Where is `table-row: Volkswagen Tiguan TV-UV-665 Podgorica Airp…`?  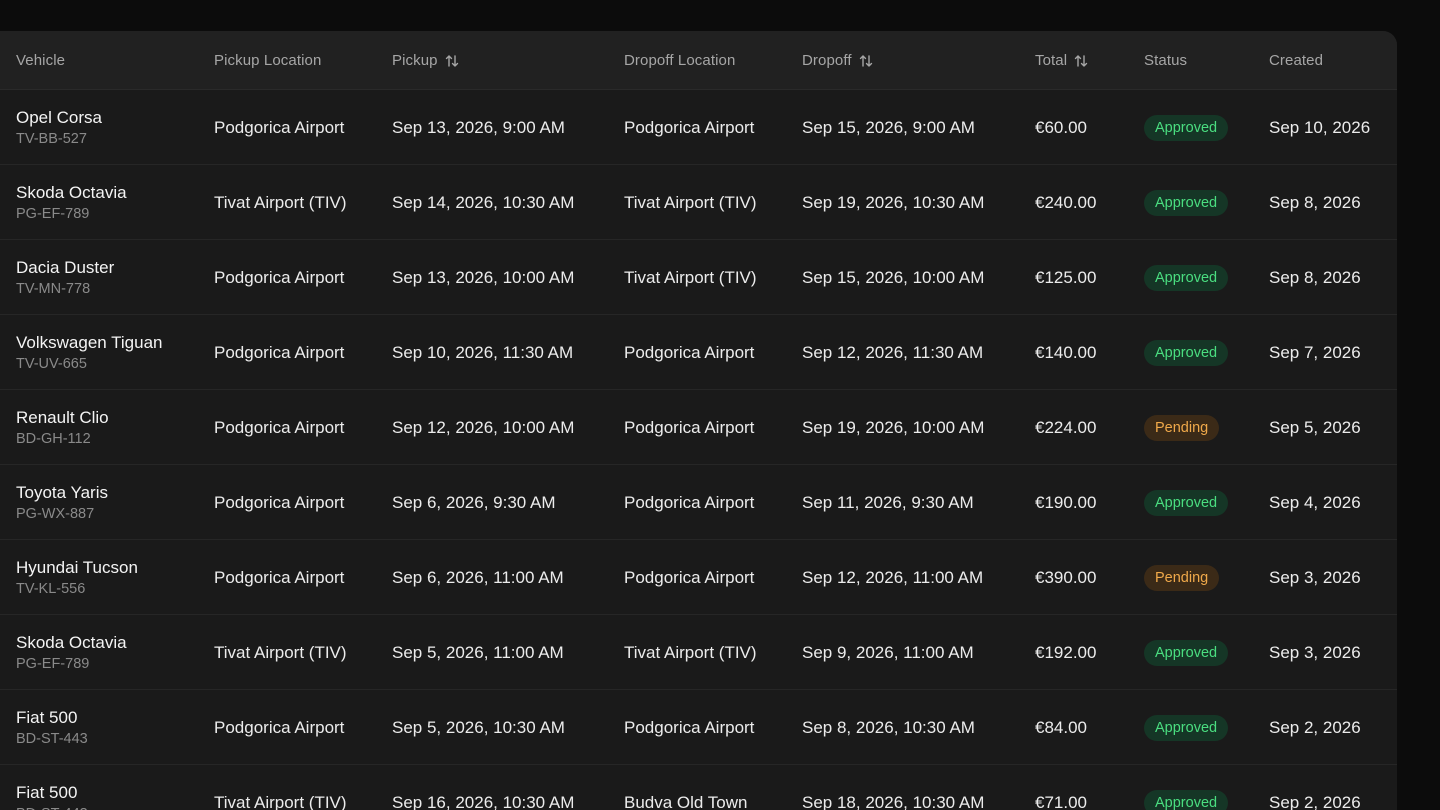 table-row: Volkswagen Tiguan TV-UV-665 Podgorica Airp… is located at coordinates (698, 352).